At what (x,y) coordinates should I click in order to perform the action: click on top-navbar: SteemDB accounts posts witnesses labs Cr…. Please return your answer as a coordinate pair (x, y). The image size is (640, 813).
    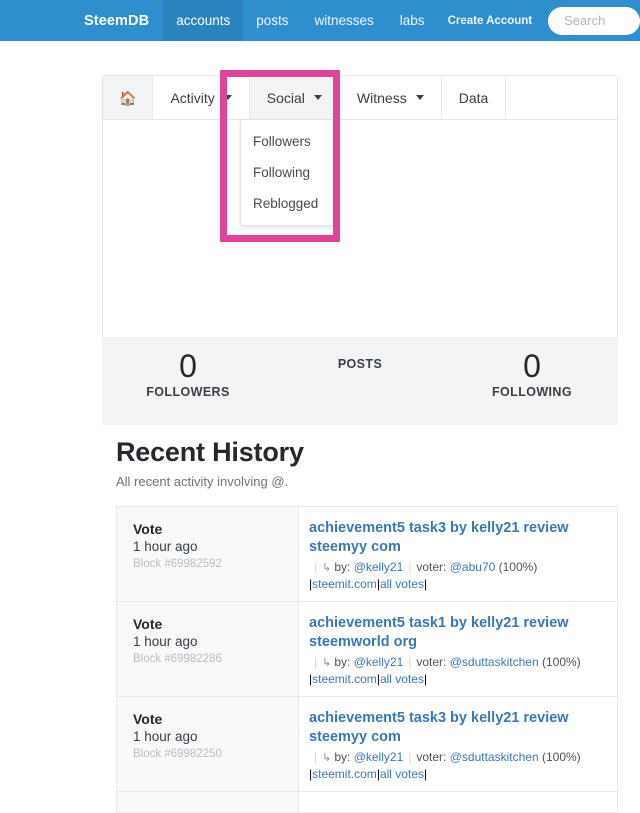
    Looking at the image, I should click on (320, 20).